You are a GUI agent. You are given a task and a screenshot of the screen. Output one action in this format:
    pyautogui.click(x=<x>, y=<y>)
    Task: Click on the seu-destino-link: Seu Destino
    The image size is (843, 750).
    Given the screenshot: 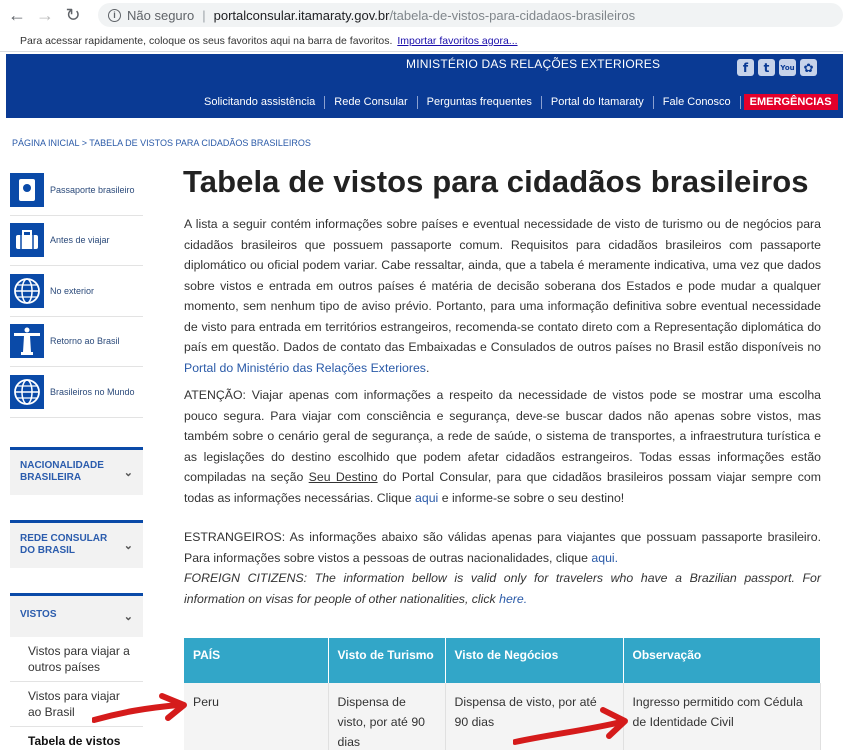 What is the action you would take?
    pyautogui.click(x=343, y=477)
    